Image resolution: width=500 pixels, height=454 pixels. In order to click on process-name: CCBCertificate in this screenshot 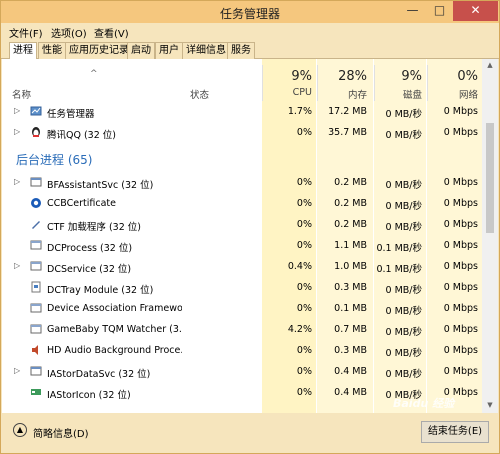, I will do `click(81, 203)`.